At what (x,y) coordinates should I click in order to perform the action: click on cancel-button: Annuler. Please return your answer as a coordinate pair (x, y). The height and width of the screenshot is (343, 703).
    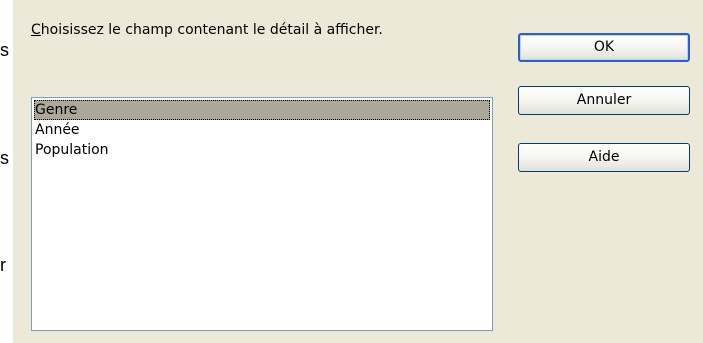
    Looking at the image, I should click on (604, 100).